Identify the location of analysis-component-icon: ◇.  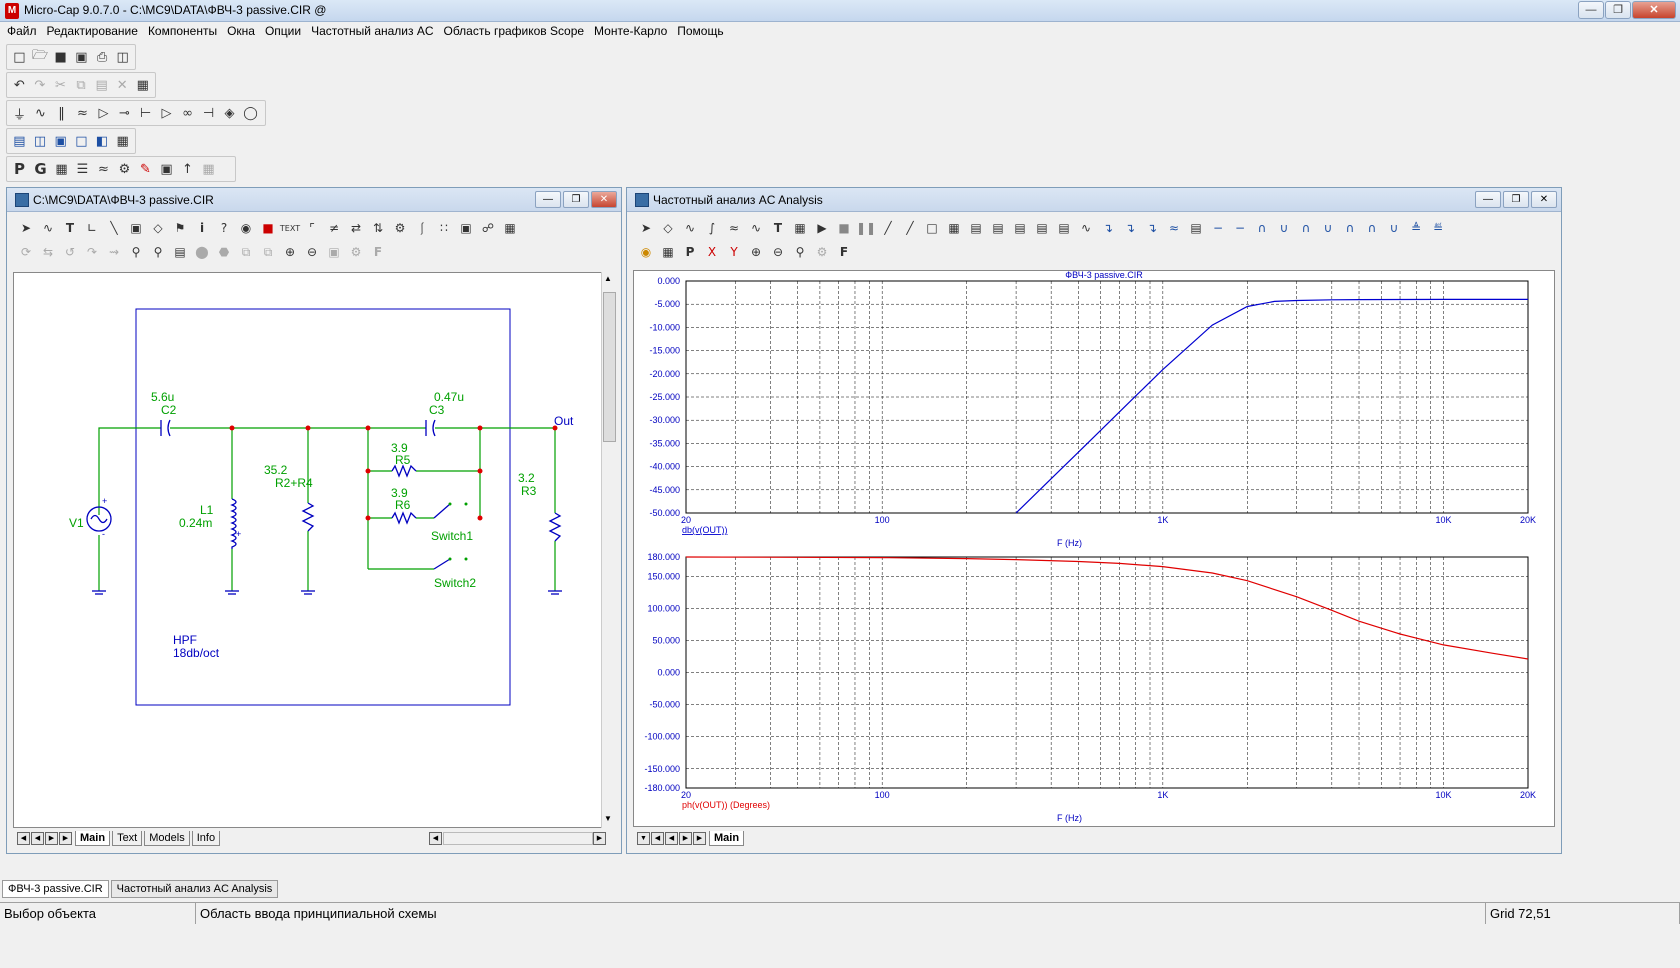
(668, 228).